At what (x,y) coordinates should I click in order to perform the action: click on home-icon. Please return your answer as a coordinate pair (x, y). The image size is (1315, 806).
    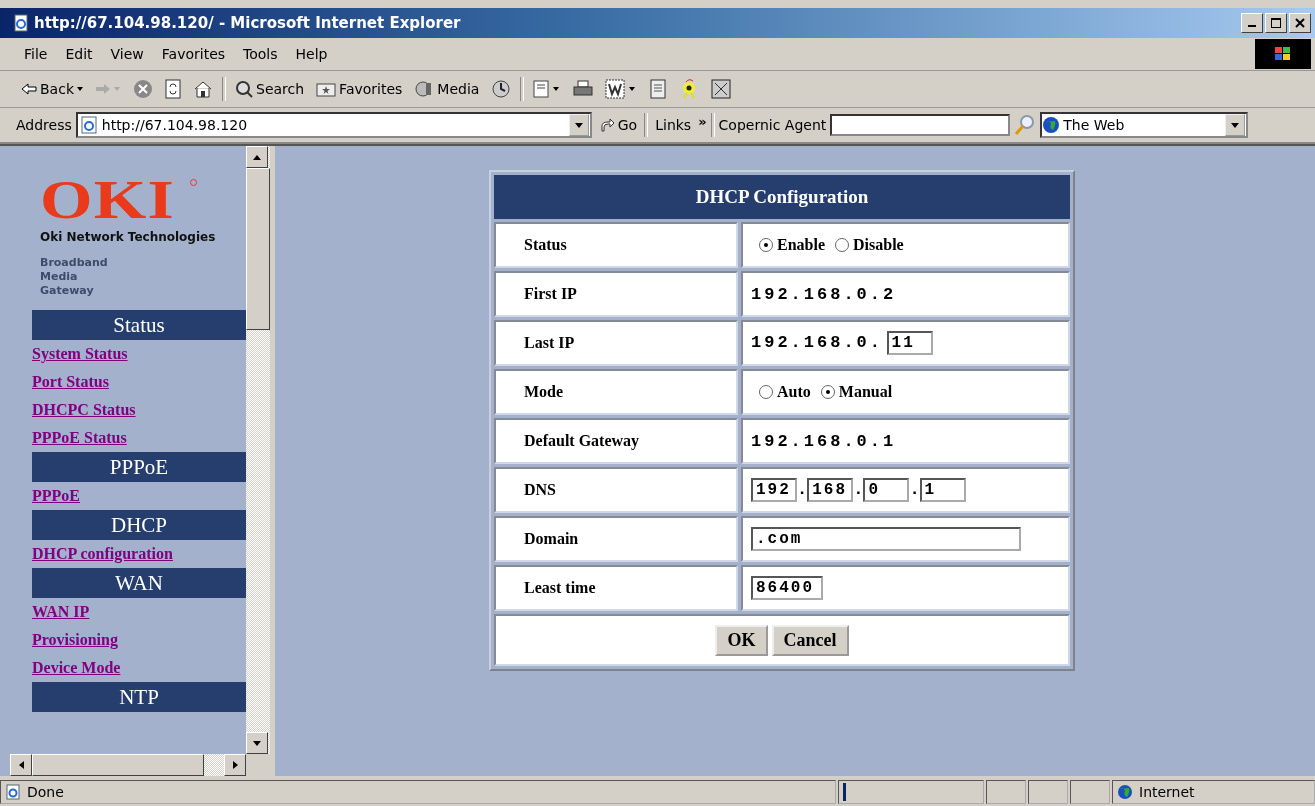
    Looking at the image, I should click on (203, 89).